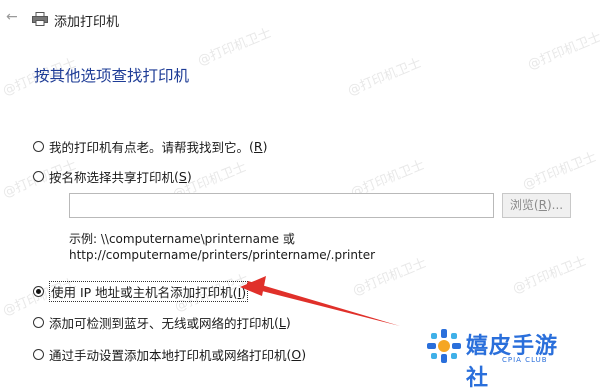  Describe the element at coordinates (444, 346) in the screenshot. I see `logo-mark-icon` at that location.